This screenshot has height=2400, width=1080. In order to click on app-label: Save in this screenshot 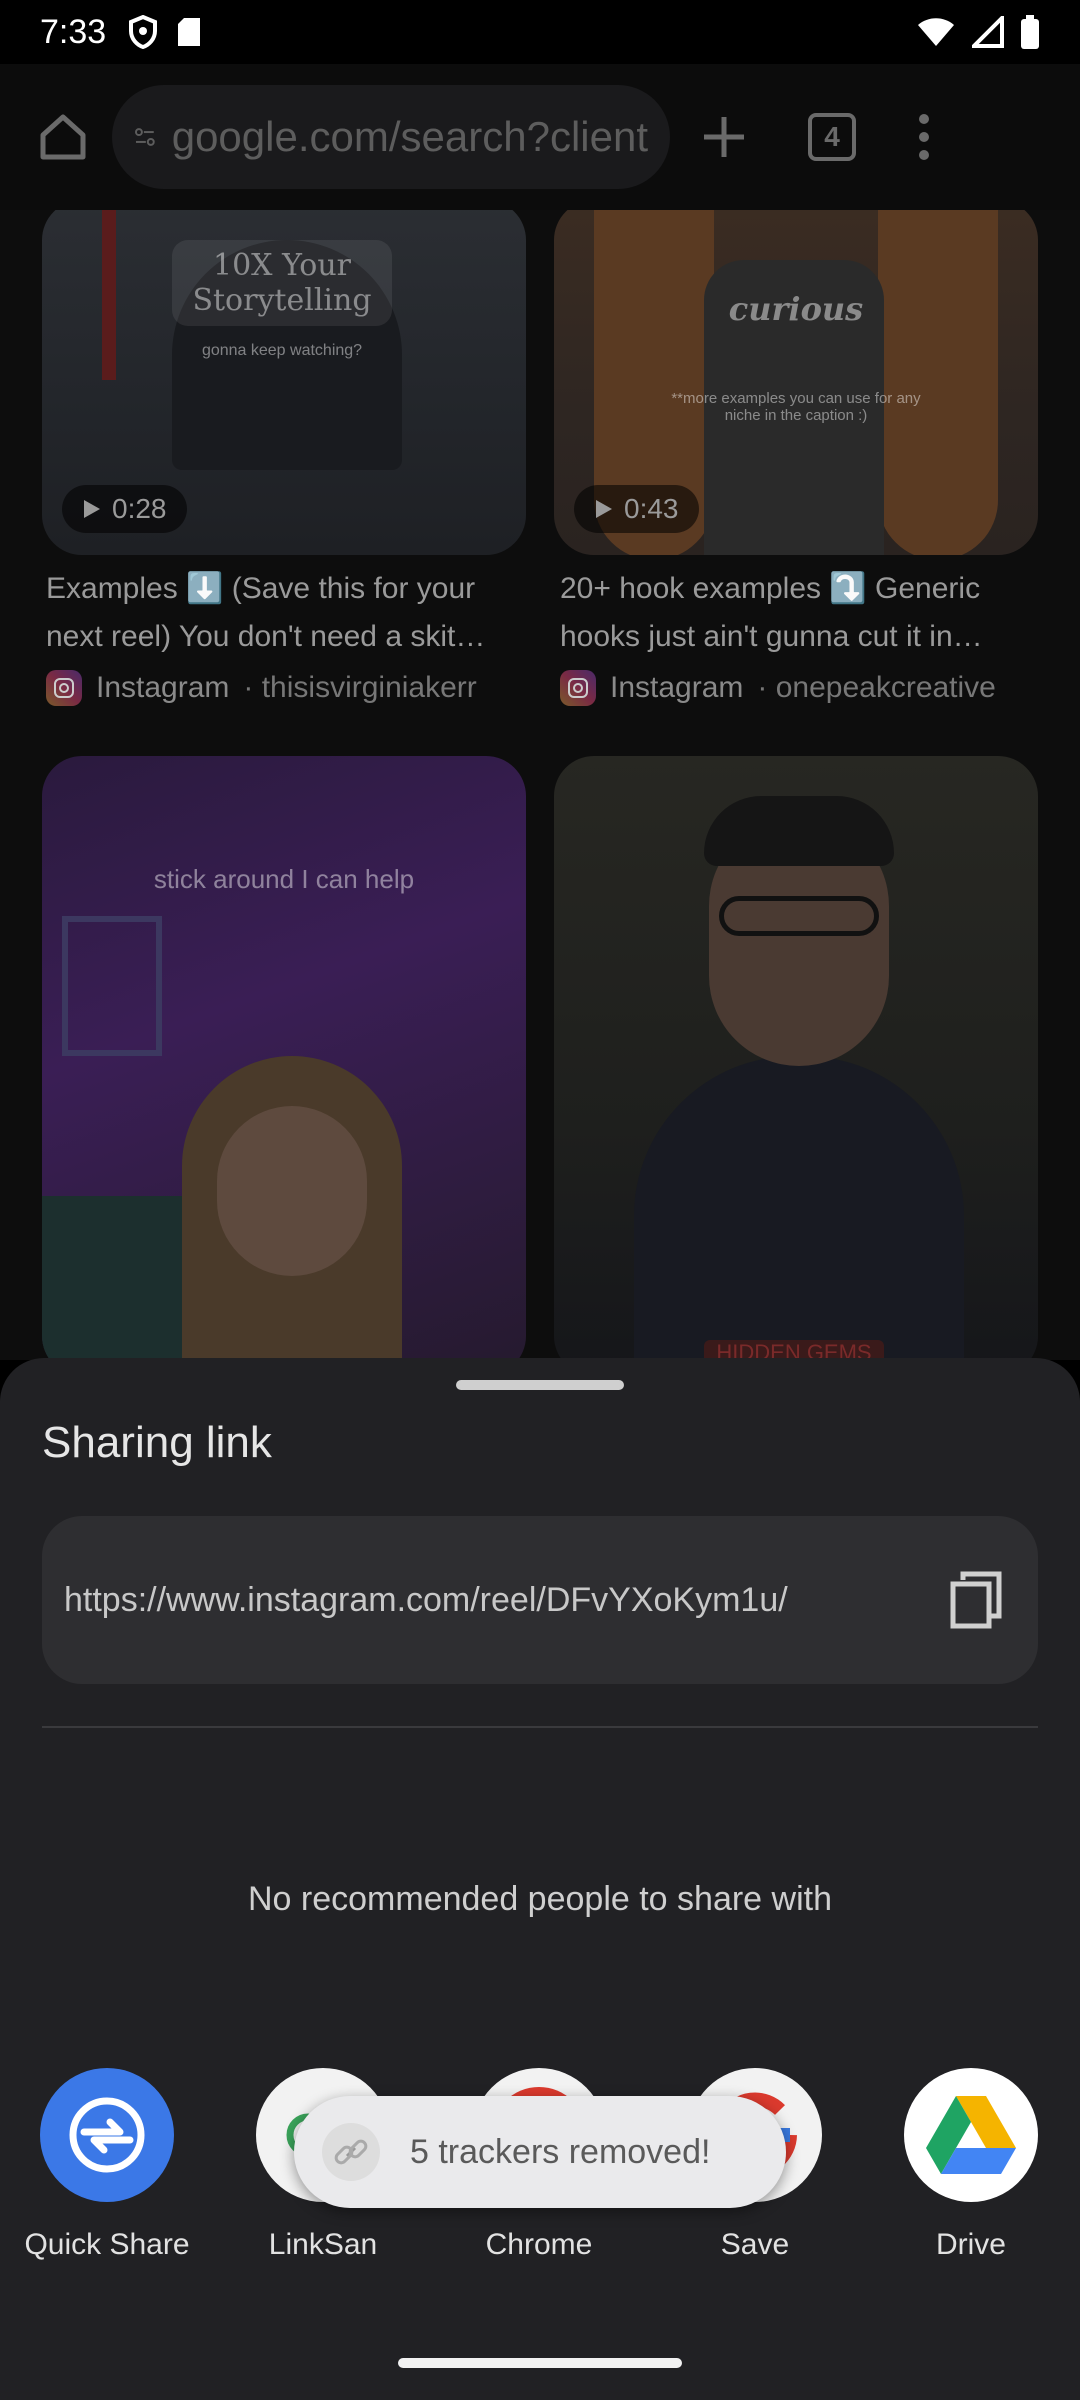, I will do `click(755, 2244)`.